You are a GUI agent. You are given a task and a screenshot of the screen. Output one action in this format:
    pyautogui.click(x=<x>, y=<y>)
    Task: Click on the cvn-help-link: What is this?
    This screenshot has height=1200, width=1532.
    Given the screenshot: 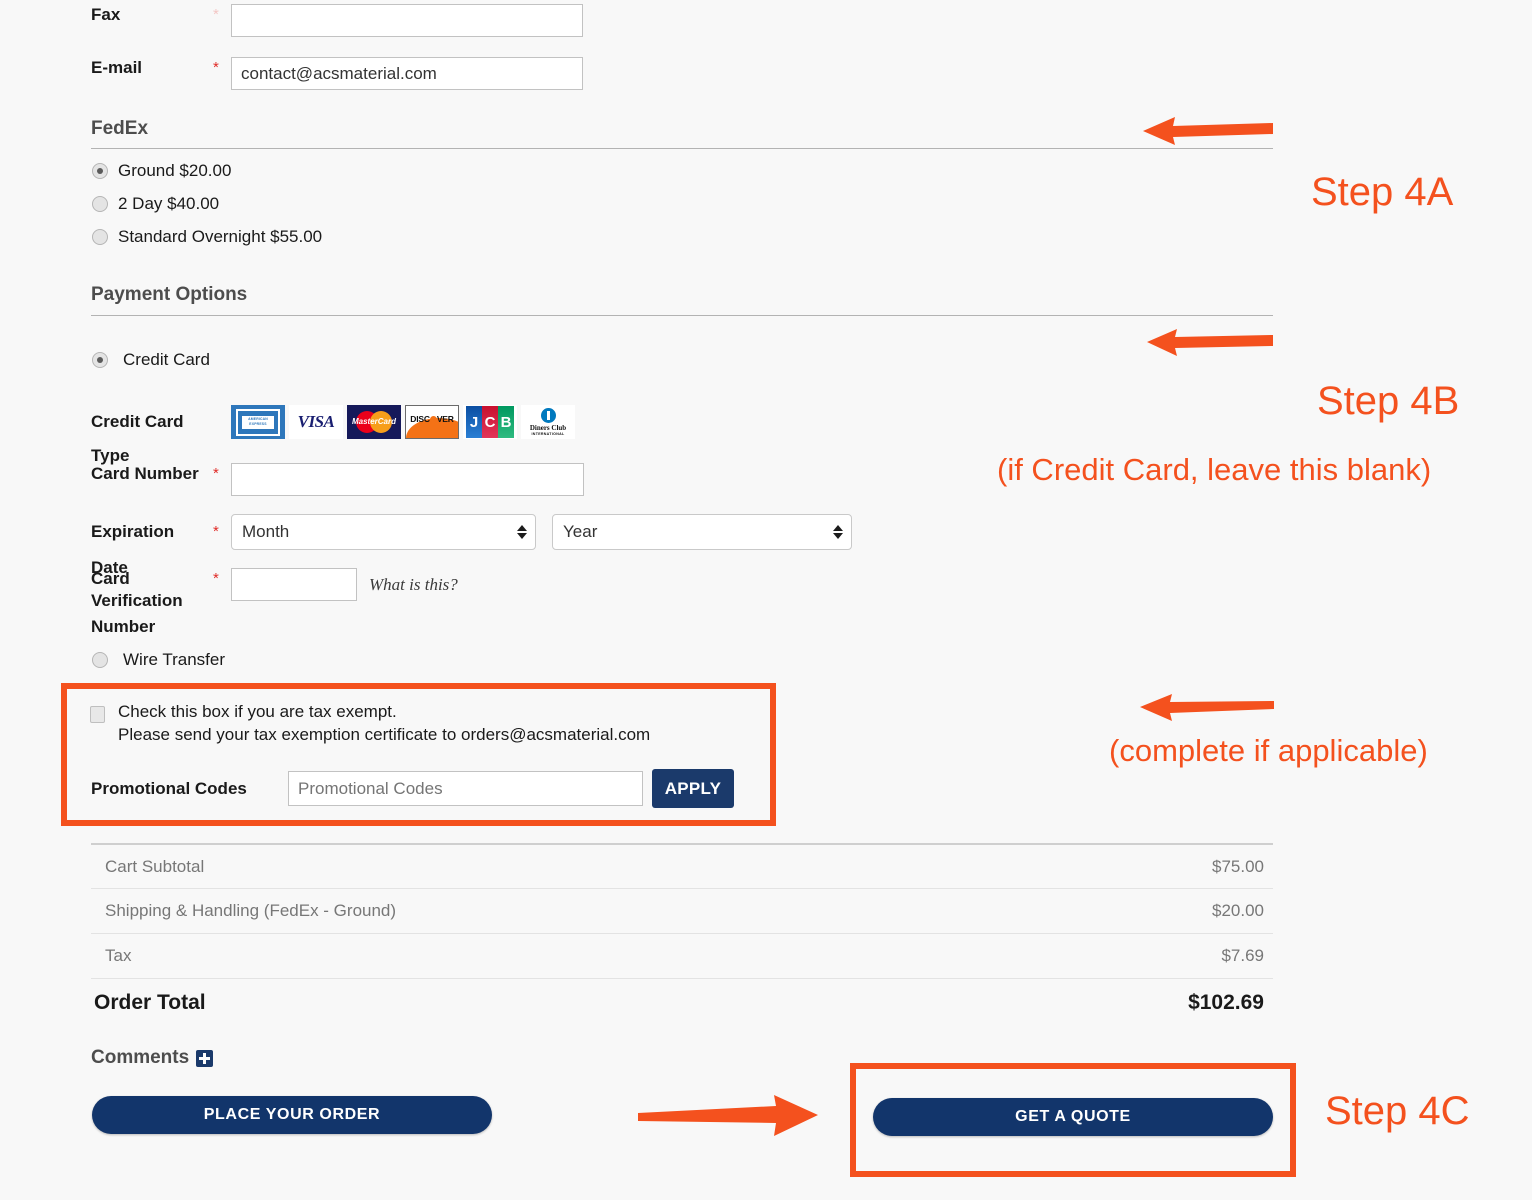 What is the action you would take?
    pyautogui.click(x=413, y=584)
    